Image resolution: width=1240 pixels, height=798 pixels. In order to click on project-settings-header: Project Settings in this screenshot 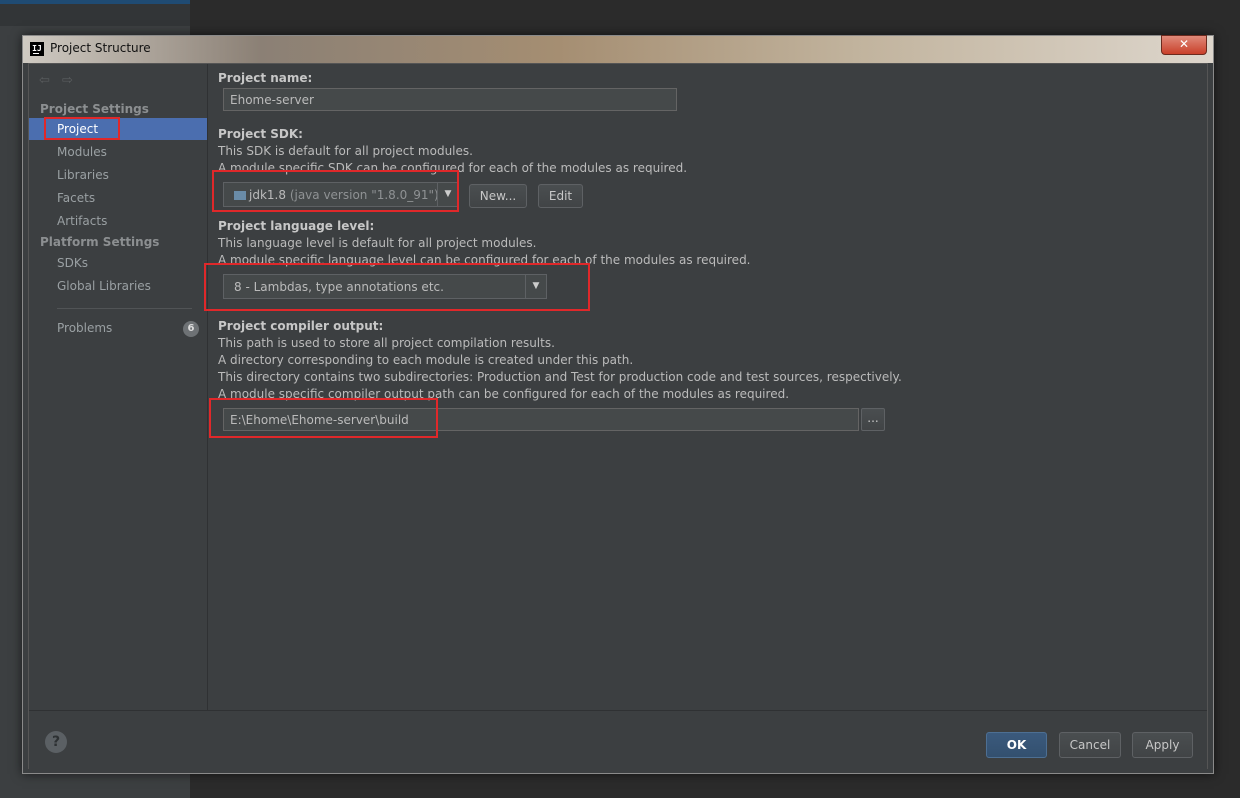, I will do `click(94, 109)`.